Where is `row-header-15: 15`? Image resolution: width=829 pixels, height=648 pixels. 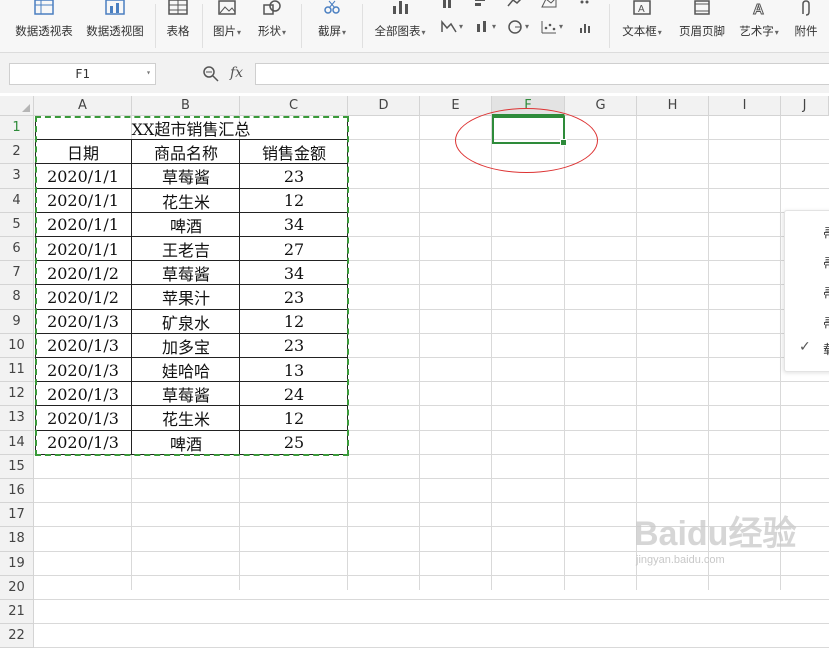 row-header-15: 15 is located at coordinates (17, 466).